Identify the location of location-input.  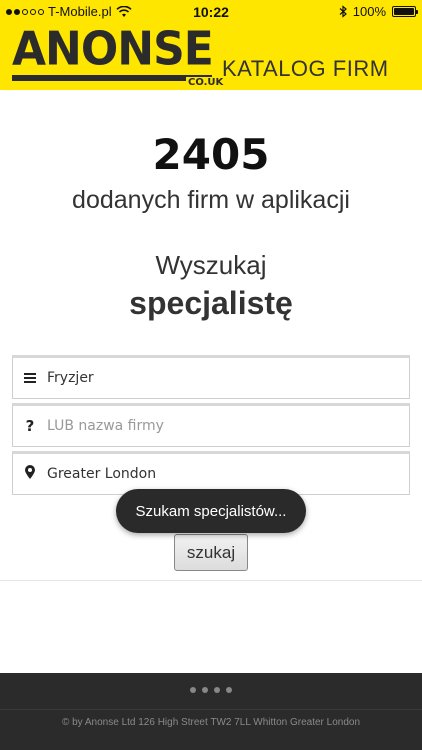
(217, 474).